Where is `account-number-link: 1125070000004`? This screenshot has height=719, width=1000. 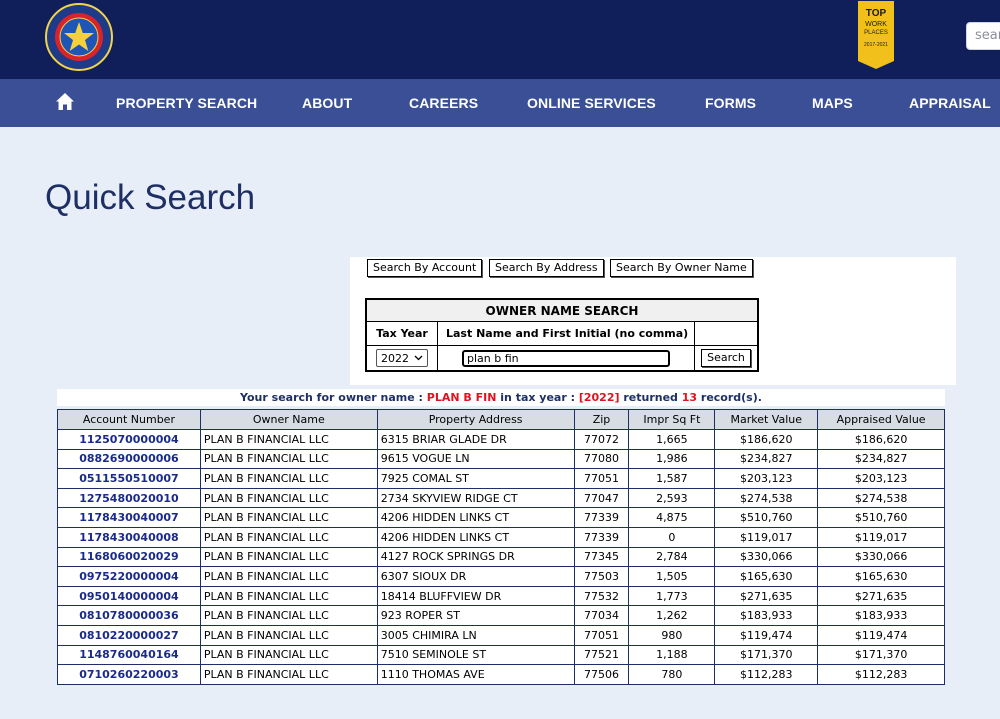
account-number-link: 1125070000004 is located at coordinates (129, 439).